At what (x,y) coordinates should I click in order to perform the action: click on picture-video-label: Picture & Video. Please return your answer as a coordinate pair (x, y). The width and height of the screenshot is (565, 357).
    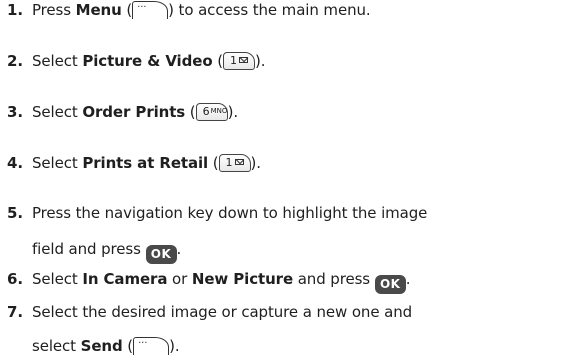
    Looking at the image, I should click on (147, 61).